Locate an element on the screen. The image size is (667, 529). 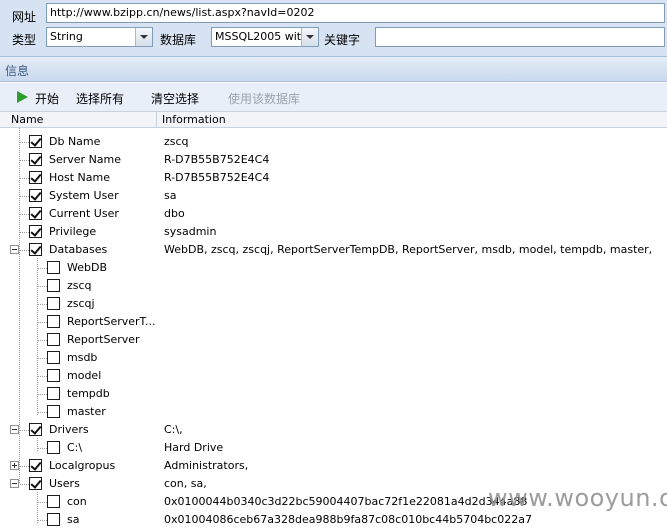
tree-row: C:\ Hard Drive is located at coordinates (333, 448).